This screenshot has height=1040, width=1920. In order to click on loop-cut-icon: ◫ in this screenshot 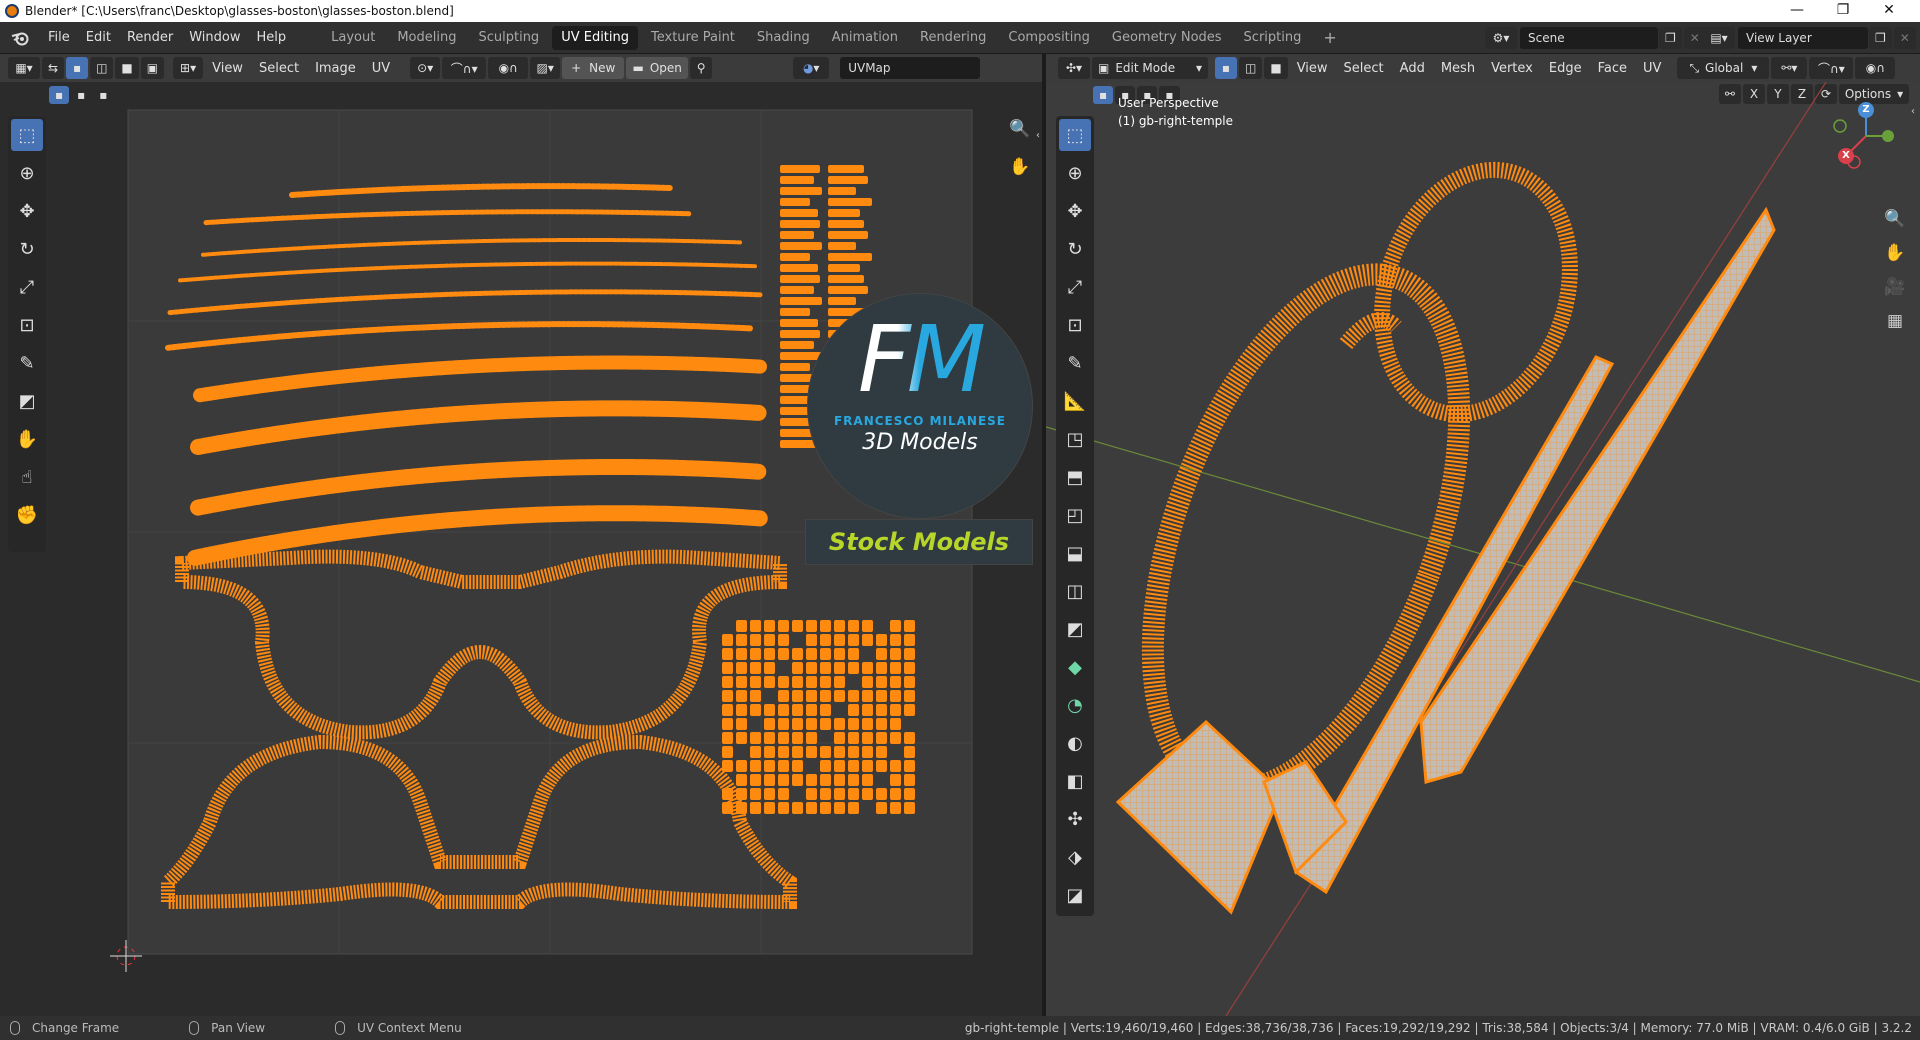, I will do `click(1075, 591)`.